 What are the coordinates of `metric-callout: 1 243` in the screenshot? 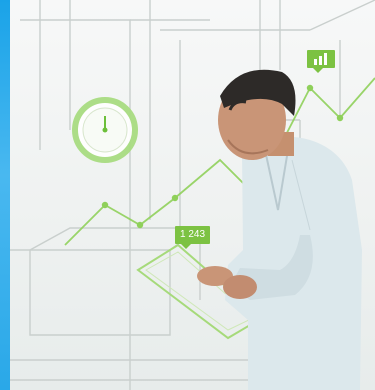 It's located at (193, 237).